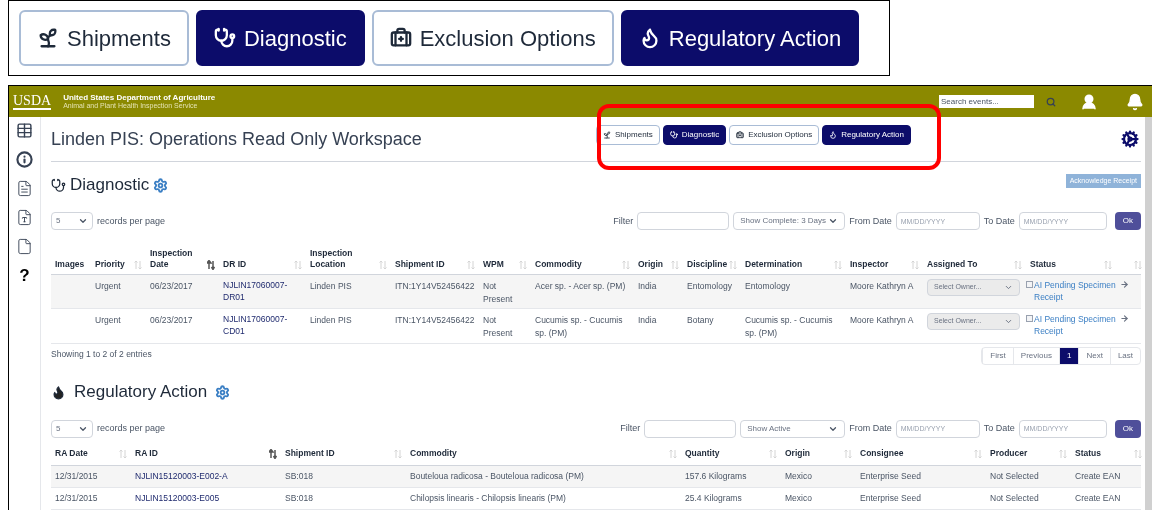  Describe the element at coordinates (178, 259) in the screenshot. I see `column-header: Inspection Date` at that location.